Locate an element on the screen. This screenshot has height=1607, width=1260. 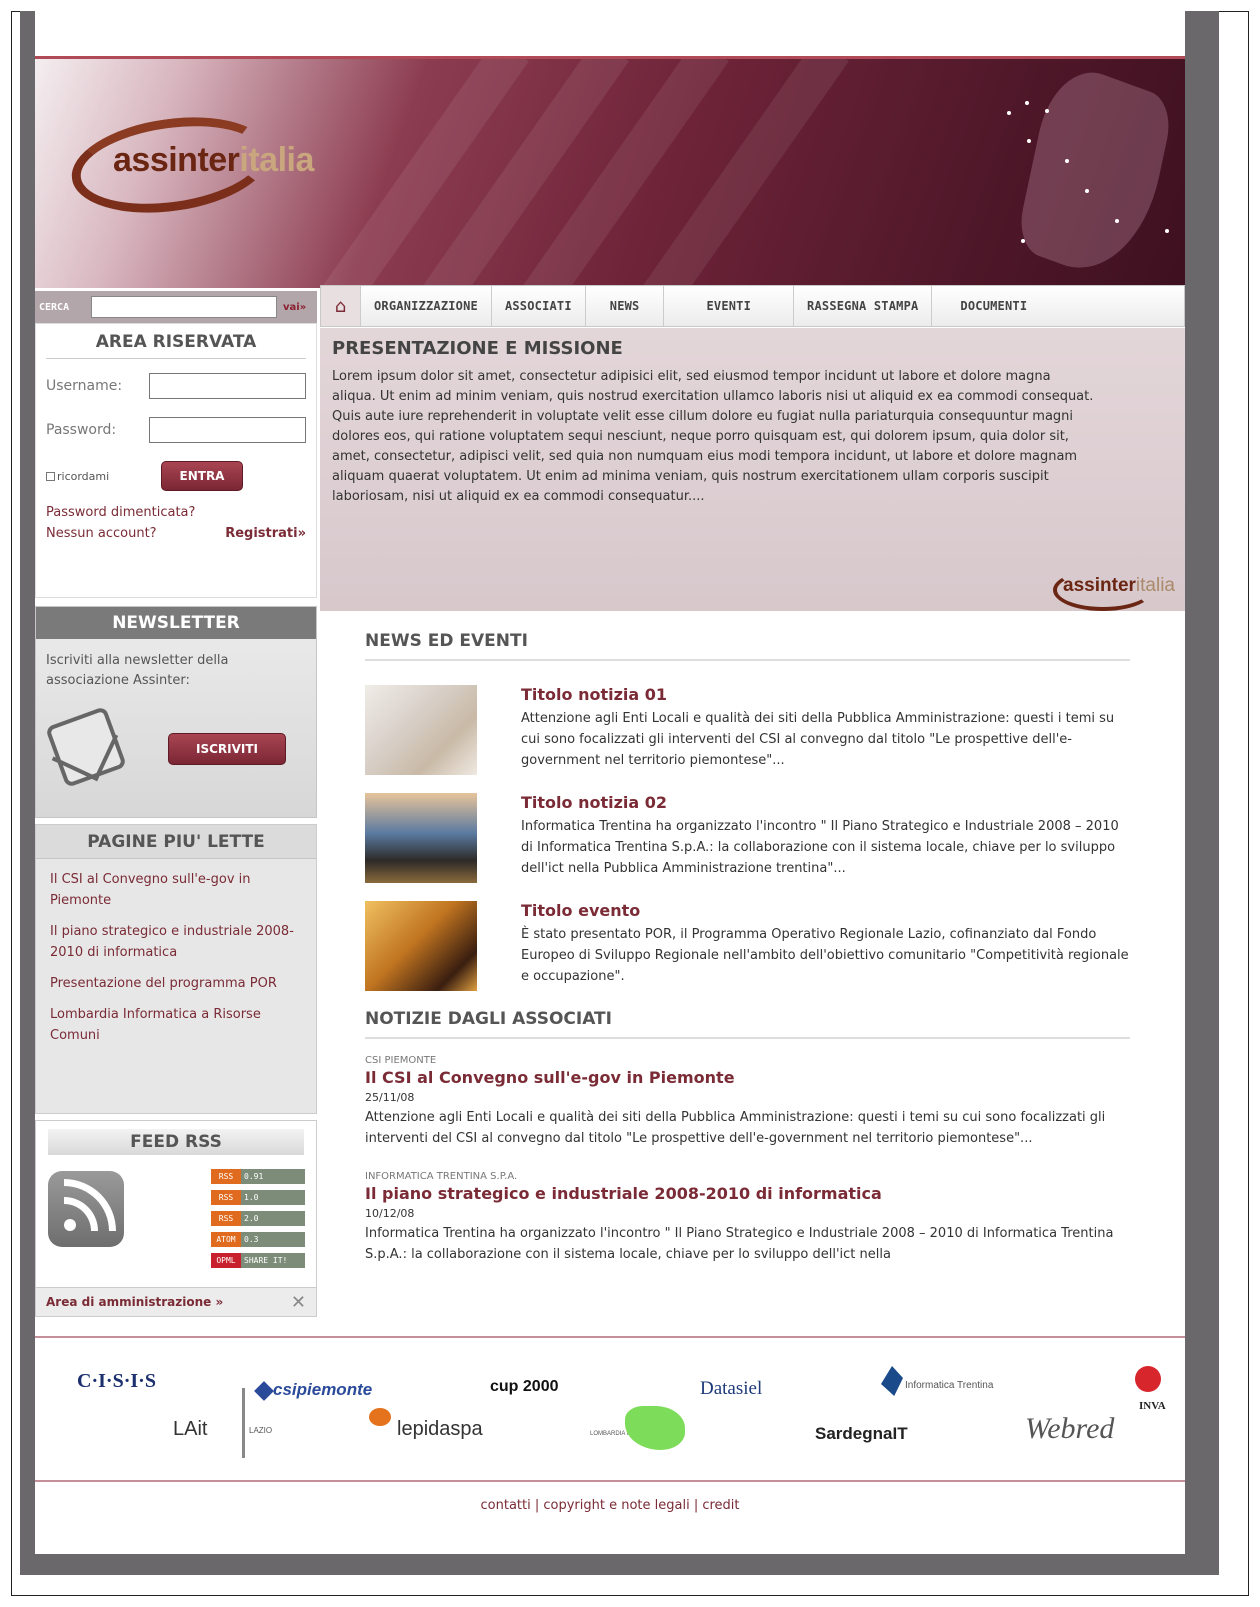
logo-cisis: C·I·S·I·S is located at coordinates (116, 1381).